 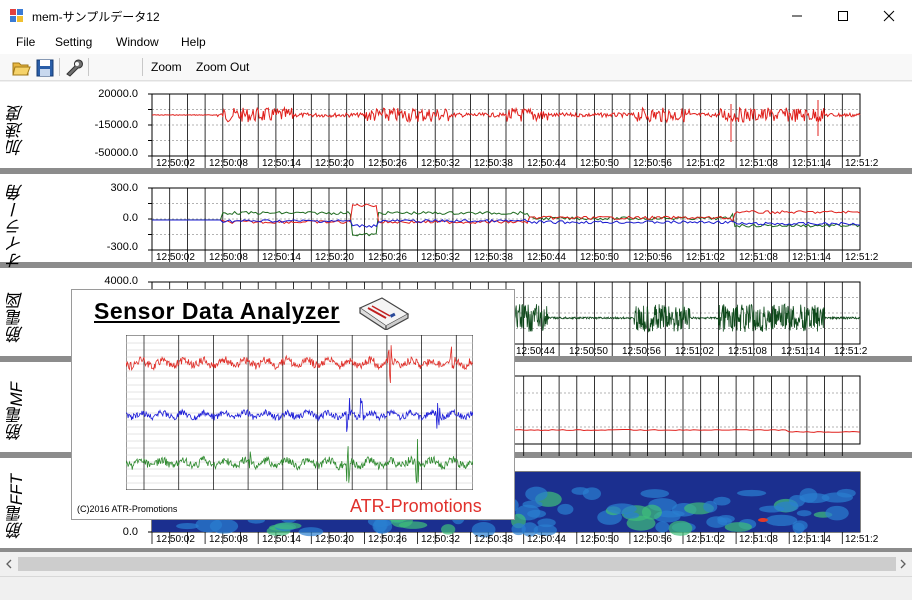 What do you see at coordinates (299, 412) in the screenshot?
I see `splash-waveform` at bounding box center [299, 412].